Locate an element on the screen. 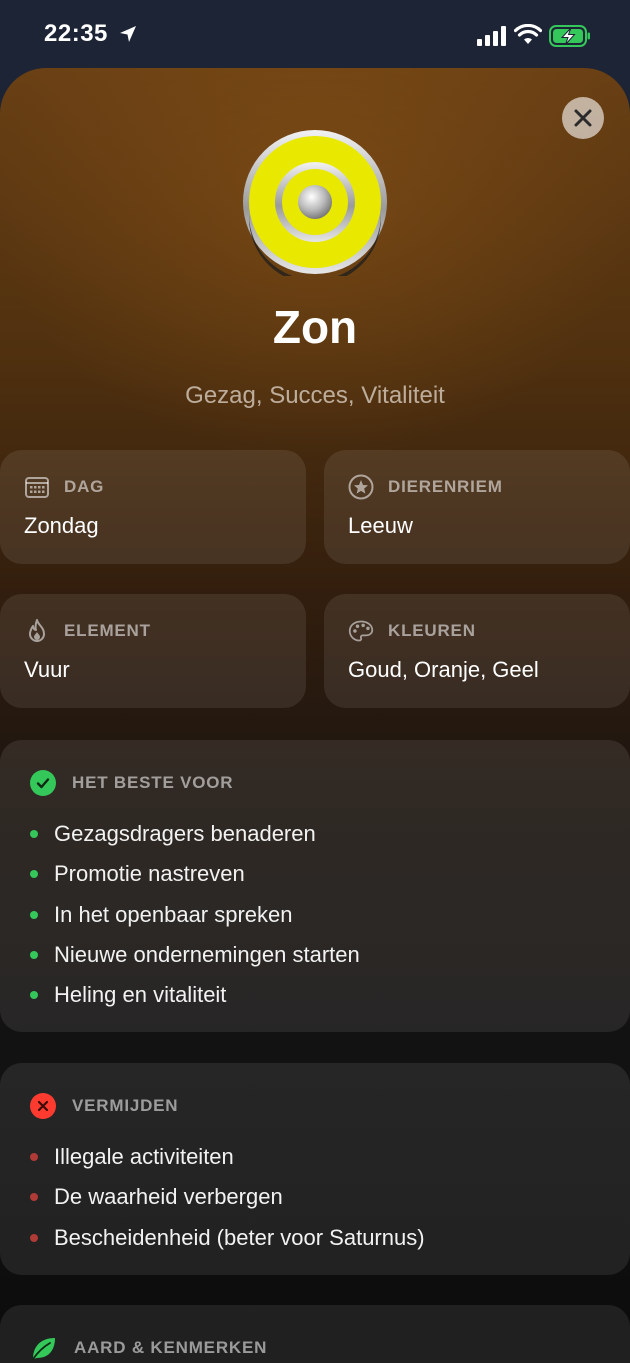  colors-card: KLEUREN Goud, Oranje, Geel is located at coordinates (477, 651).